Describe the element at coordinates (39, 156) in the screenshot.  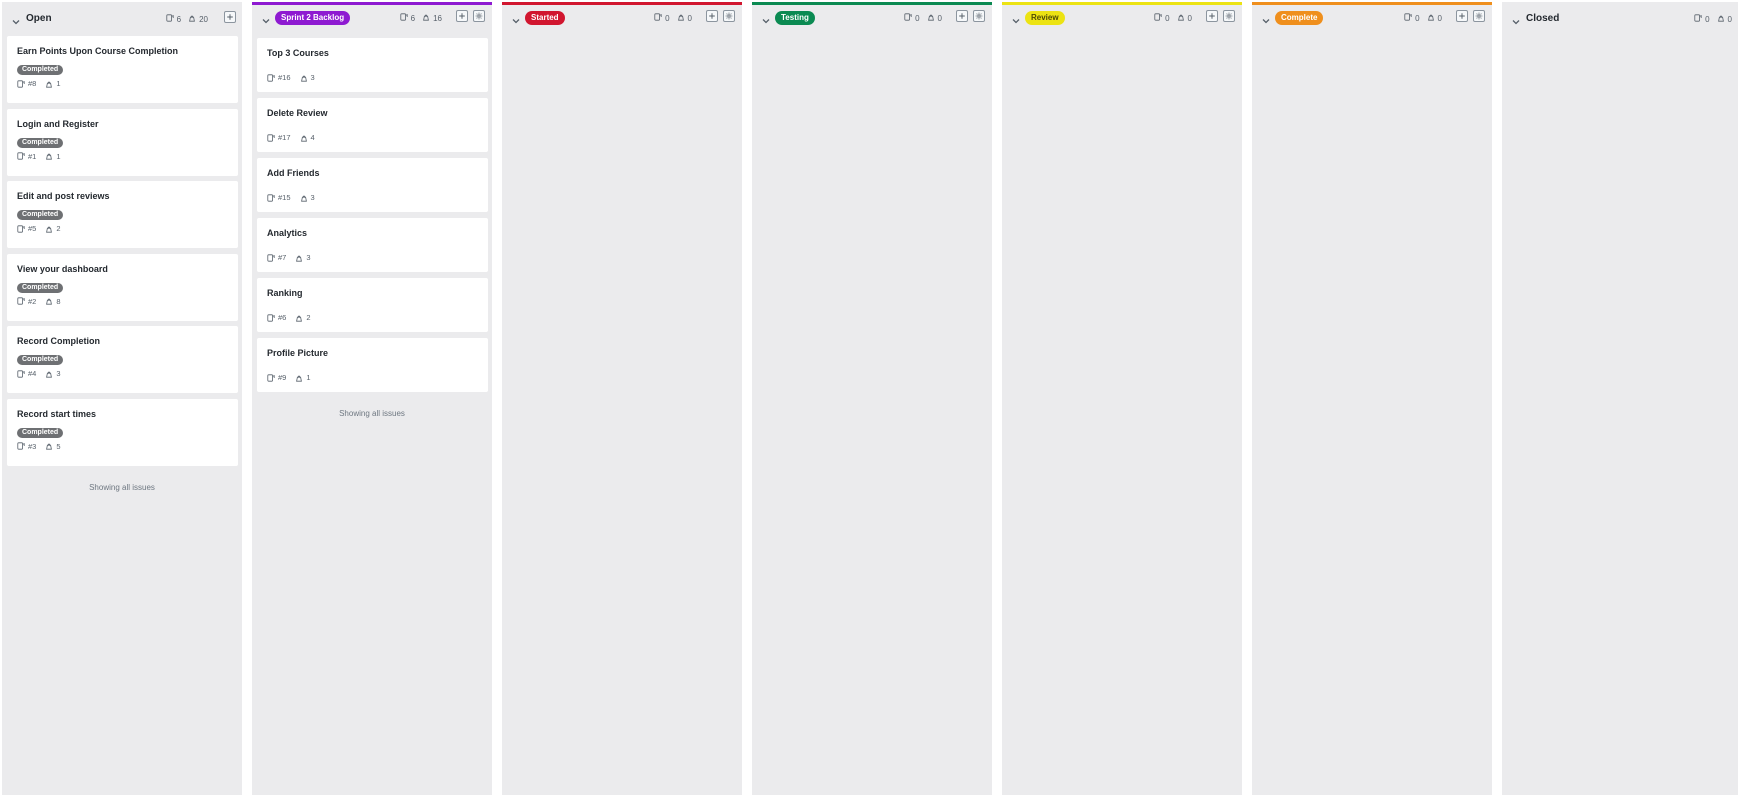
I see `issue-meta: #1 1` at that location.